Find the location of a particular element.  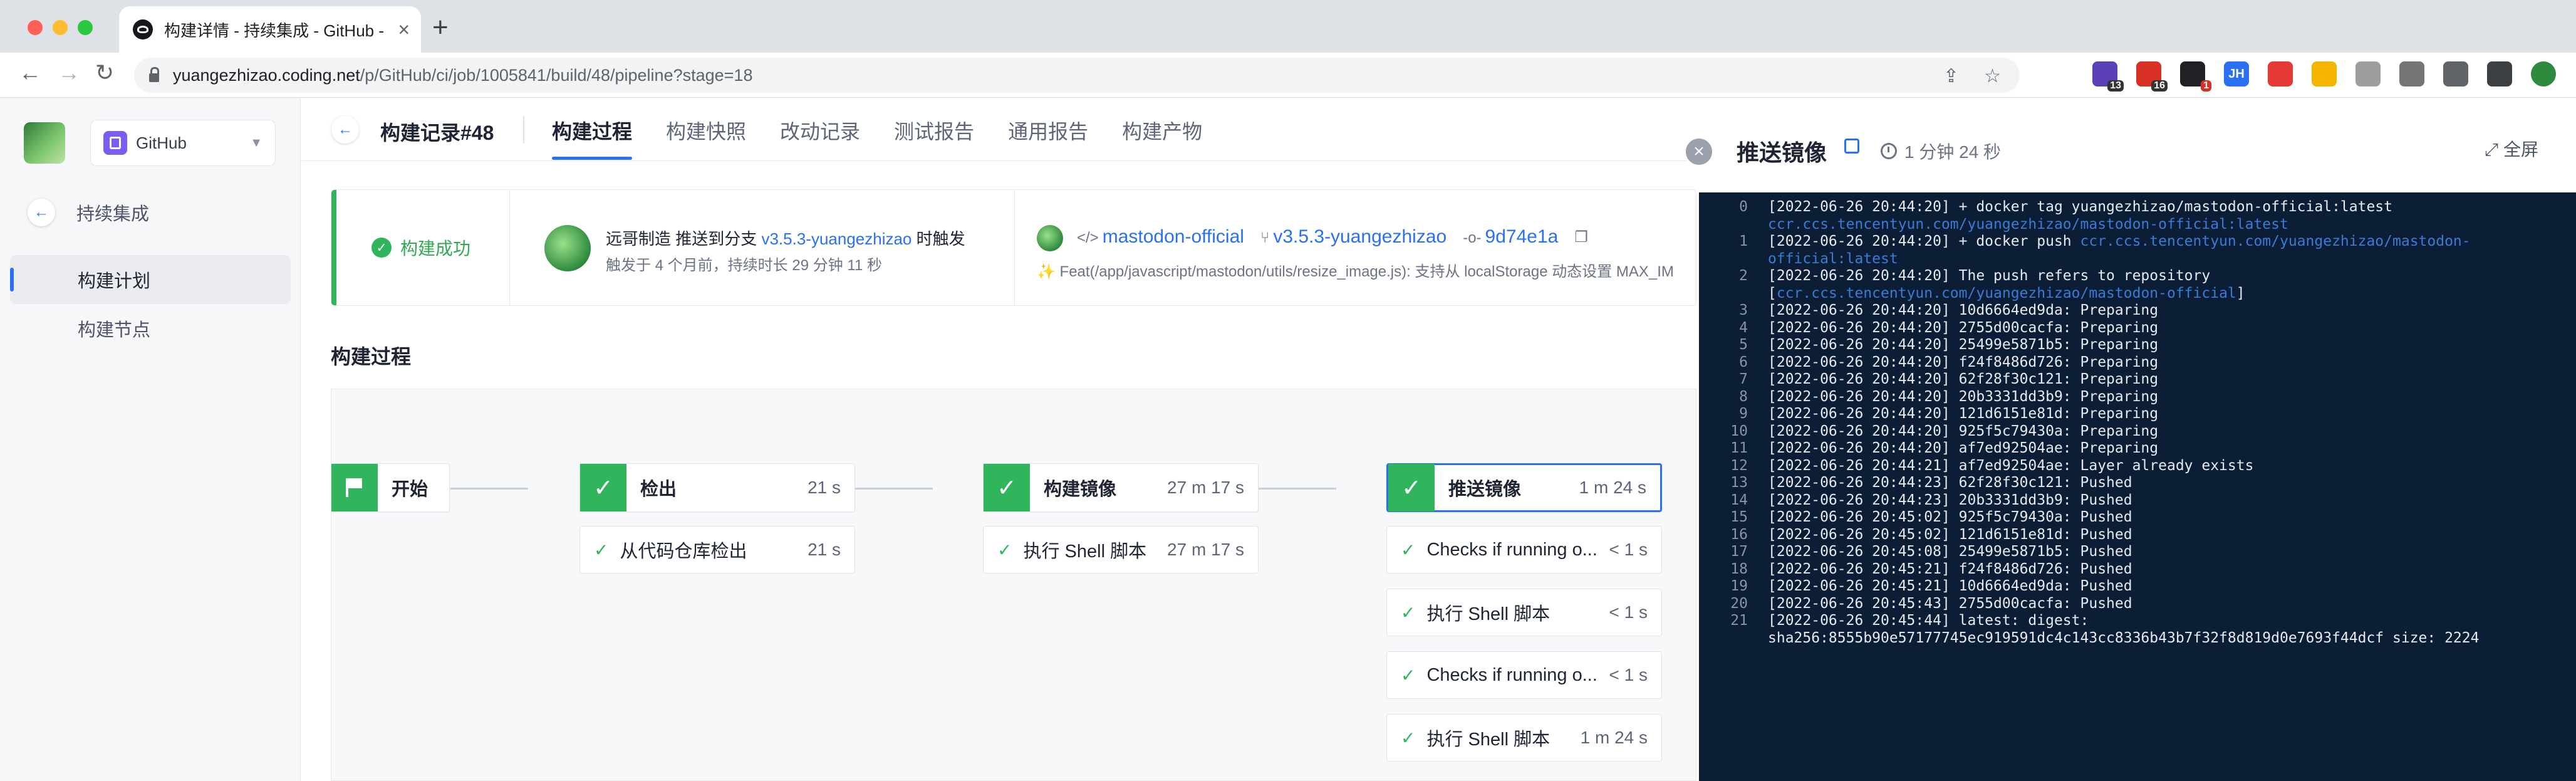

stage-build-image: ✓ 构建镜像 27 m 17 s is located at coordinates (1121, 487).